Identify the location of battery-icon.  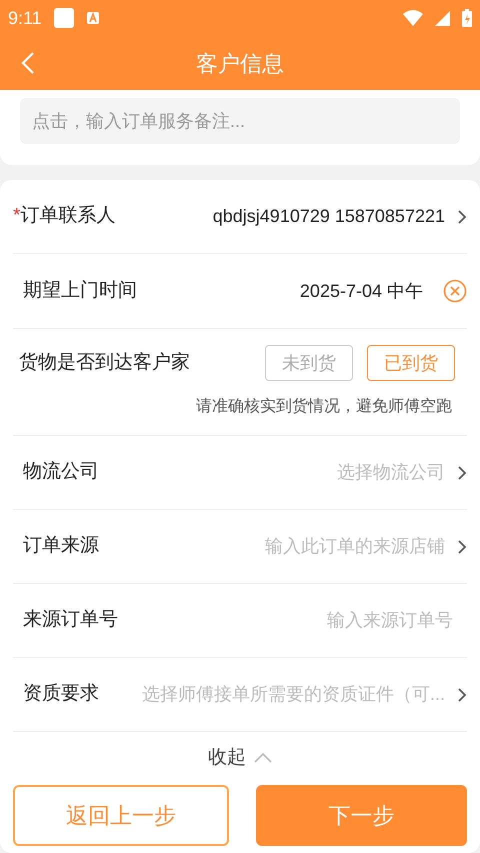
(467, 18).